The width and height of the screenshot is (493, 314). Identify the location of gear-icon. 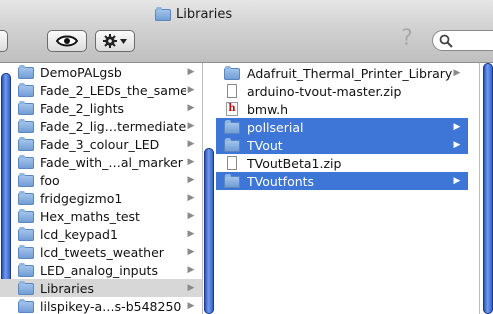
(110, 41).